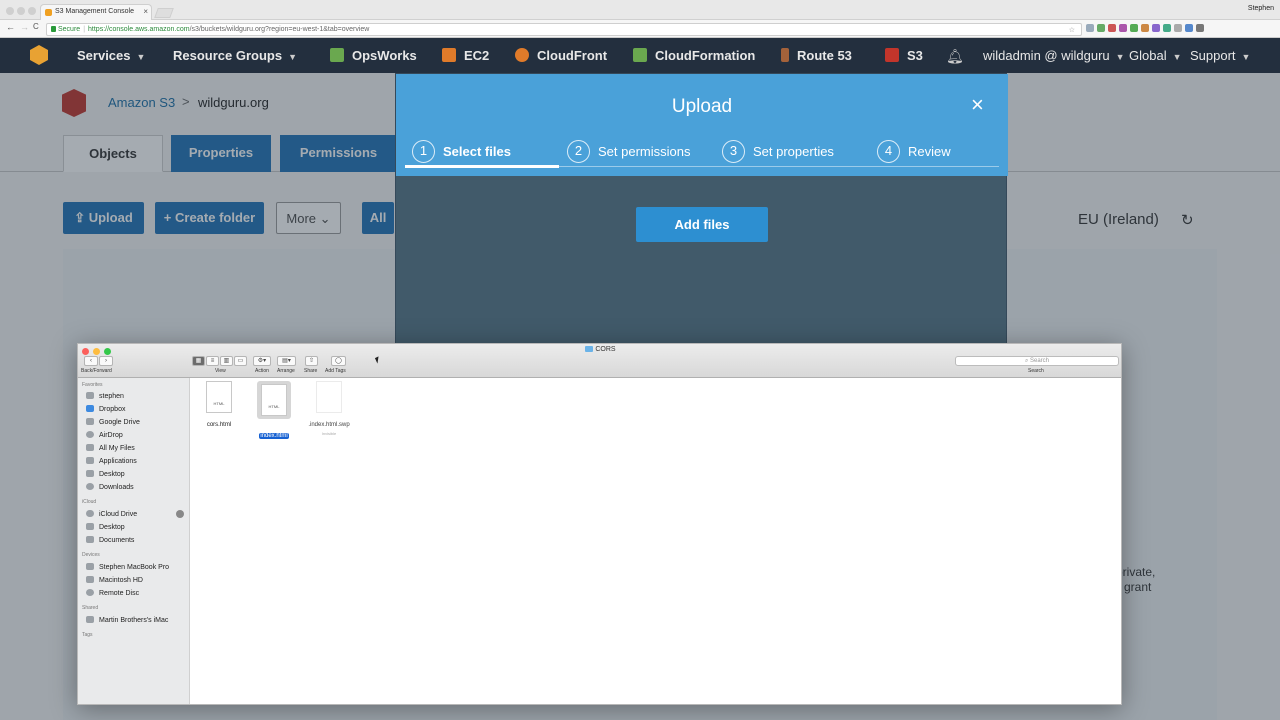 The image size is (1280, 720). What do you see at coordinates (219, 425) in the screenshot?
I see `file-name: cors.html` at bounding box center [219, 425].